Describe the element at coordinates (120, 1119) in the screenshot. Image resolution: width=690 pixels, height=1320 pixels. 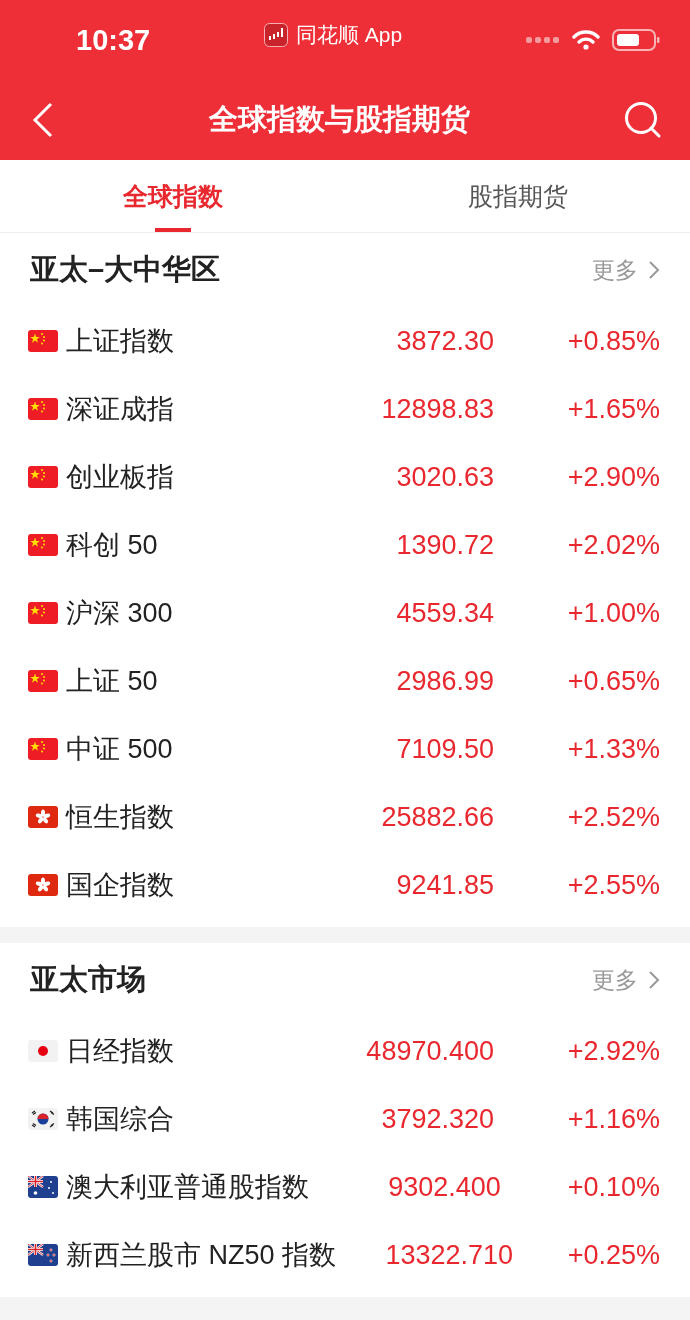
I see `index-name: 韩国综合` at that location.